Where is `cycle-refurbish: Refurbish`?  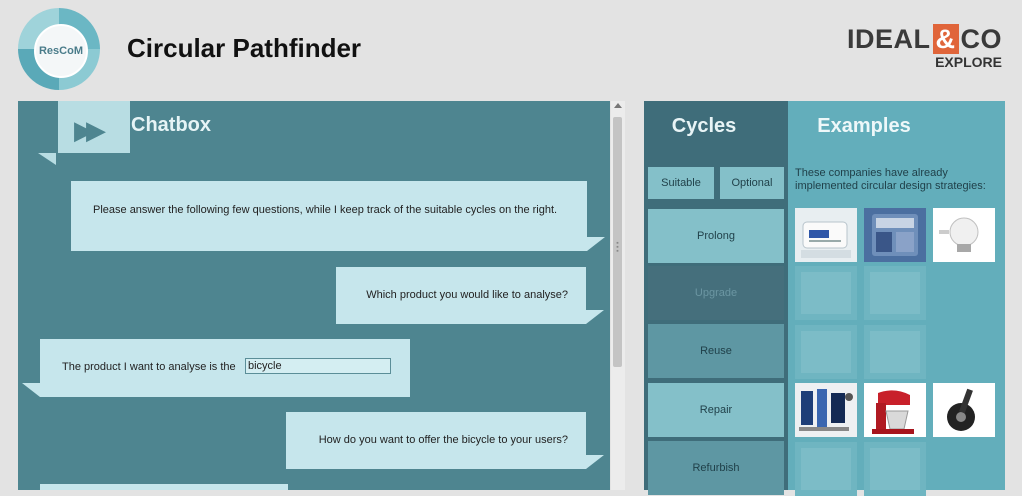
cycle-refurbish: Refurbish is located at coordinates (716, 468).